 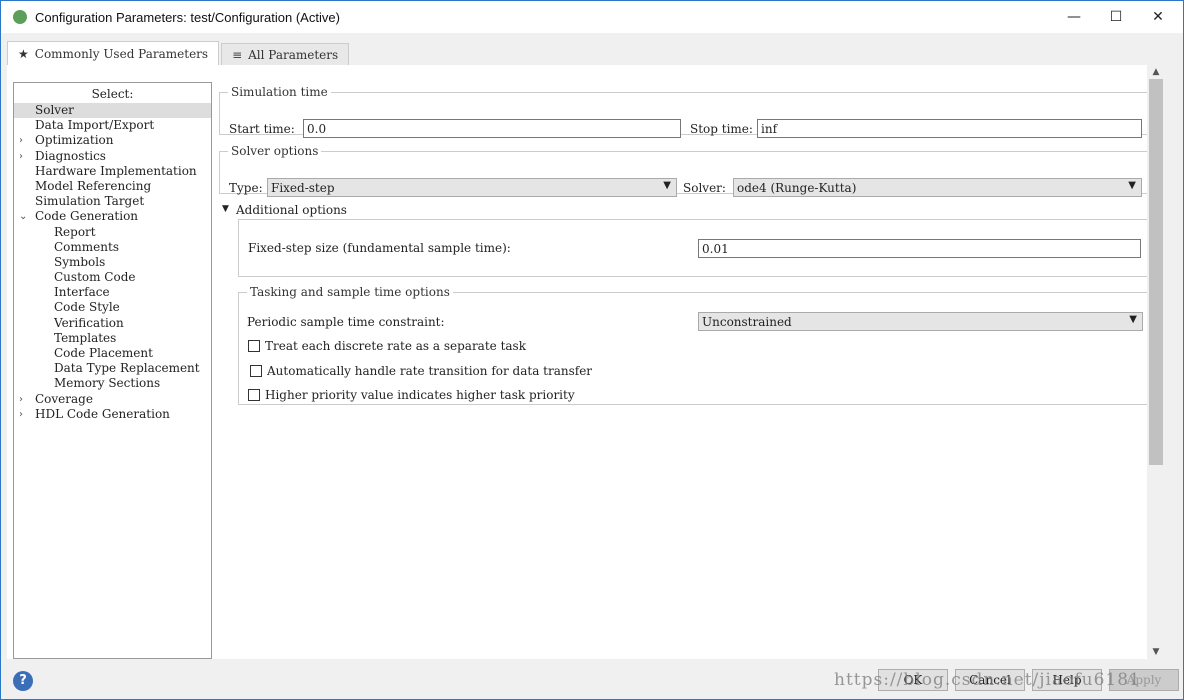 What do you see at coordinates (225, 209) in the screenshot?
I see `expand-triangle-icon: ▼` at bounding box center [225, 209].